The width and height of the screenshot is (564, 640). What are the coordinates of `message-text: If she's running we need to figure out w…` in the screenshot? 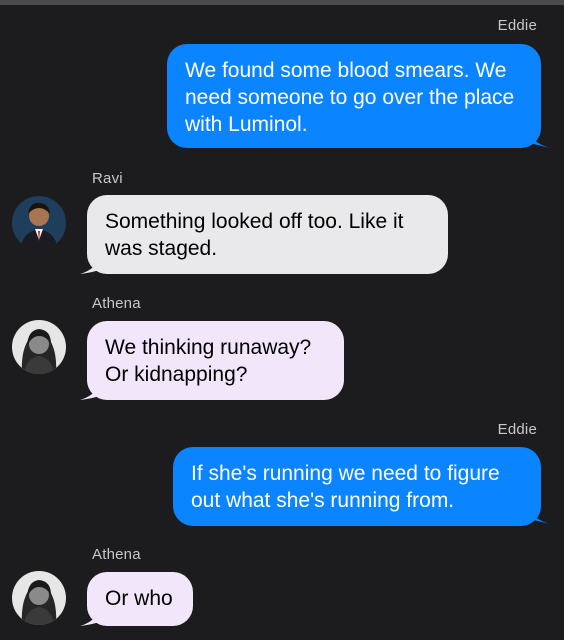 It's located at (345, 487).